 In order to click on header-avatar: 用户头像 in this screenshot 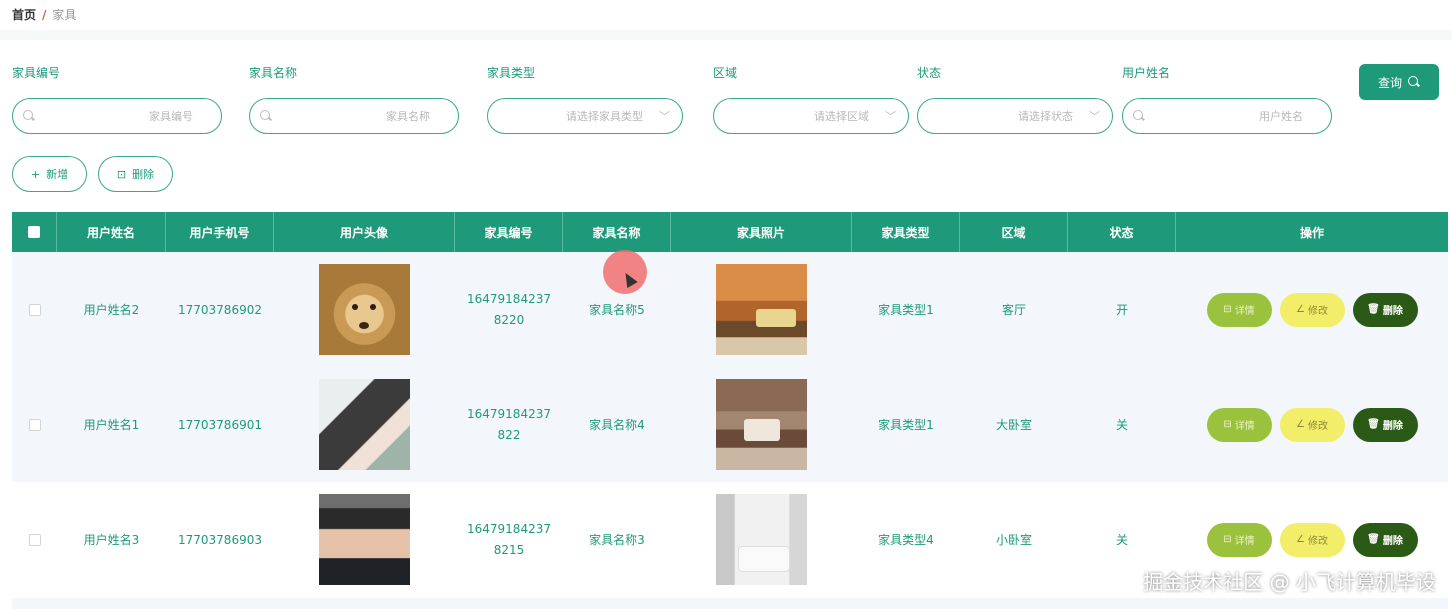, I will do `click(364, 232)`.